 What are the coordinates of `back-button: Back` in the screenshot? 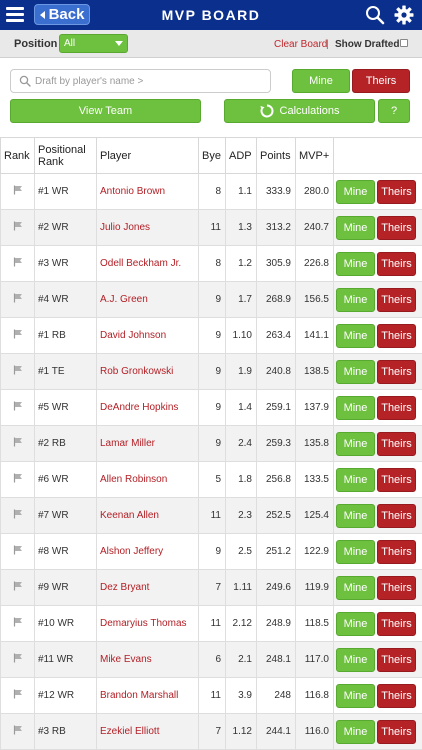 It's located at (62, 14).